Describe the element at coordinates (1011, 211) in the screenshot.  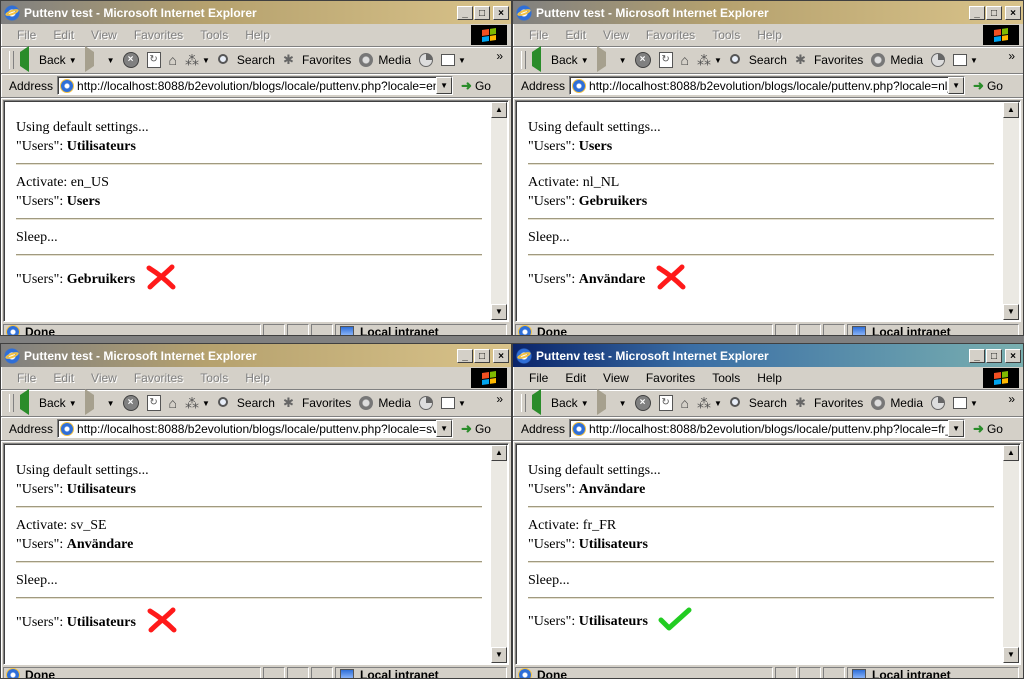
I see `vertical-scrollbar: ▲ ▼` at that location.